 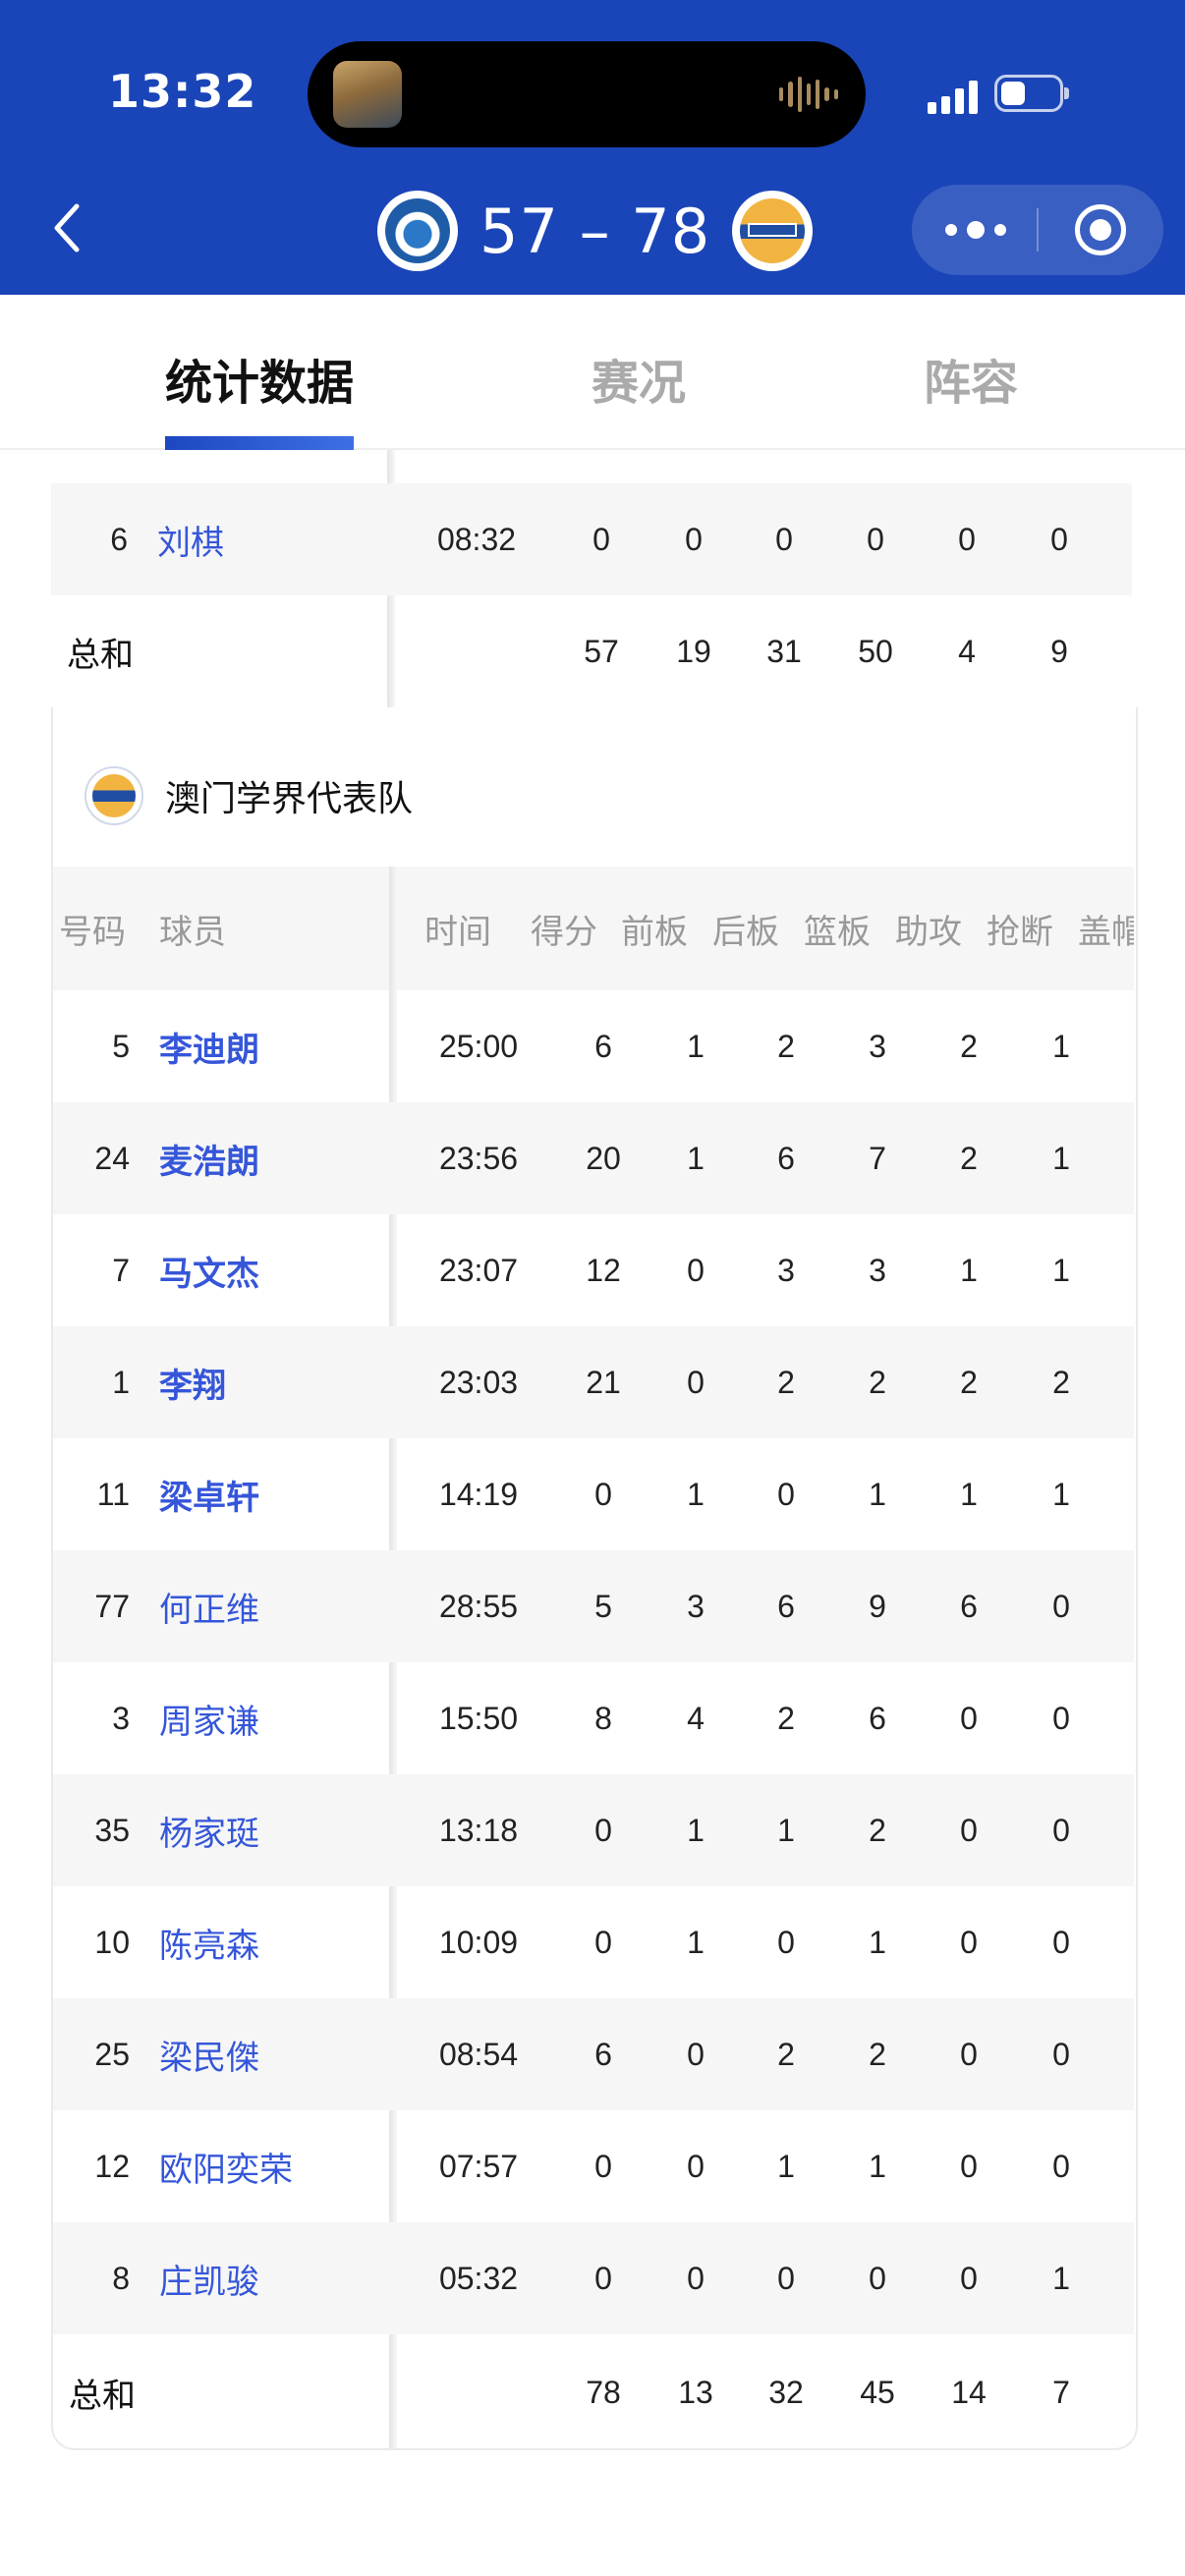 I want to click on stat-def-rebounds: 3, so click(x=786, y=1270).